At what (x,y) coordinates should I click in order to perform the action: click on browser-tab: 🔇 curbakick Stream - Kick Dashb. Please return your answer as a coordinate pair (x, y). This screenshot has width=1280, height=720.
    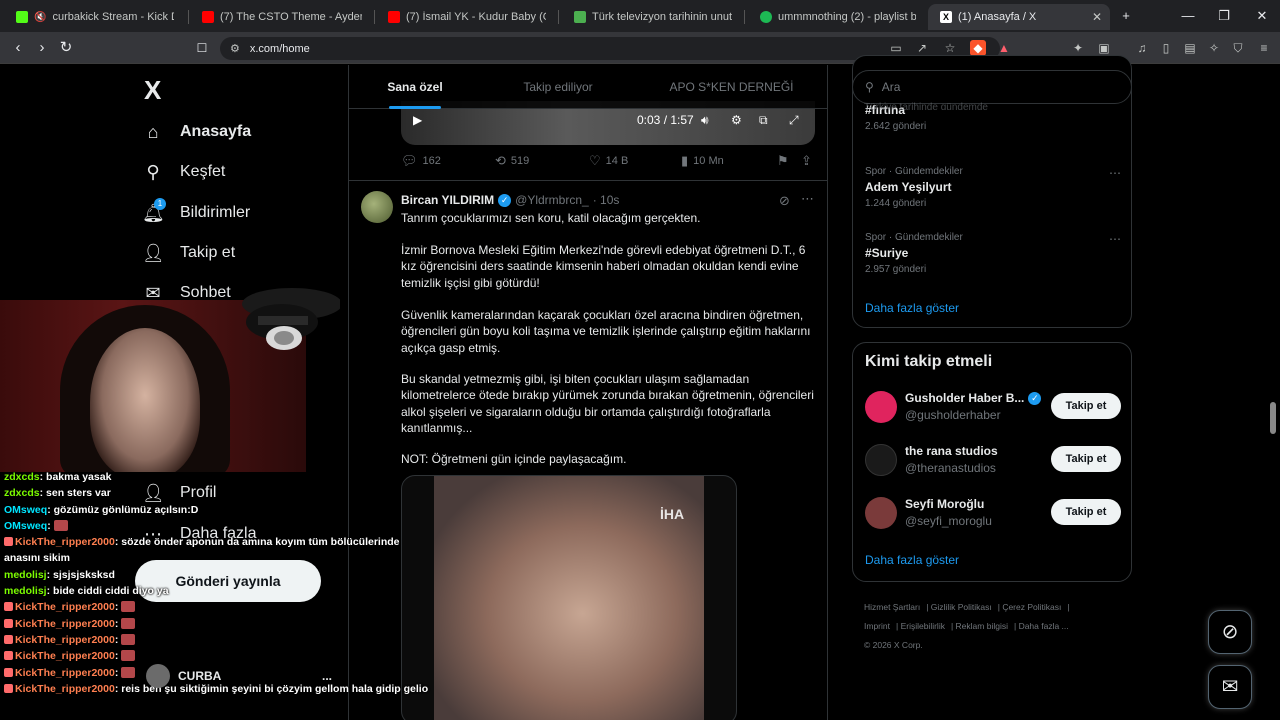
    Looking at the image, I should click on (93, 17).